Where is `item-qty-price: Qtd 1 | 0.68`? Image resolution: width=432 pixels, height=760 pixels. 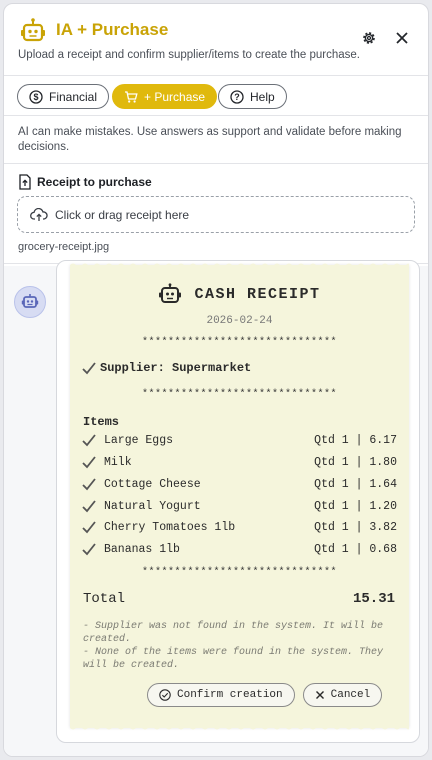 item-qty-price: Qtd 1 | 0.68 is located at coordinates (355, 549).